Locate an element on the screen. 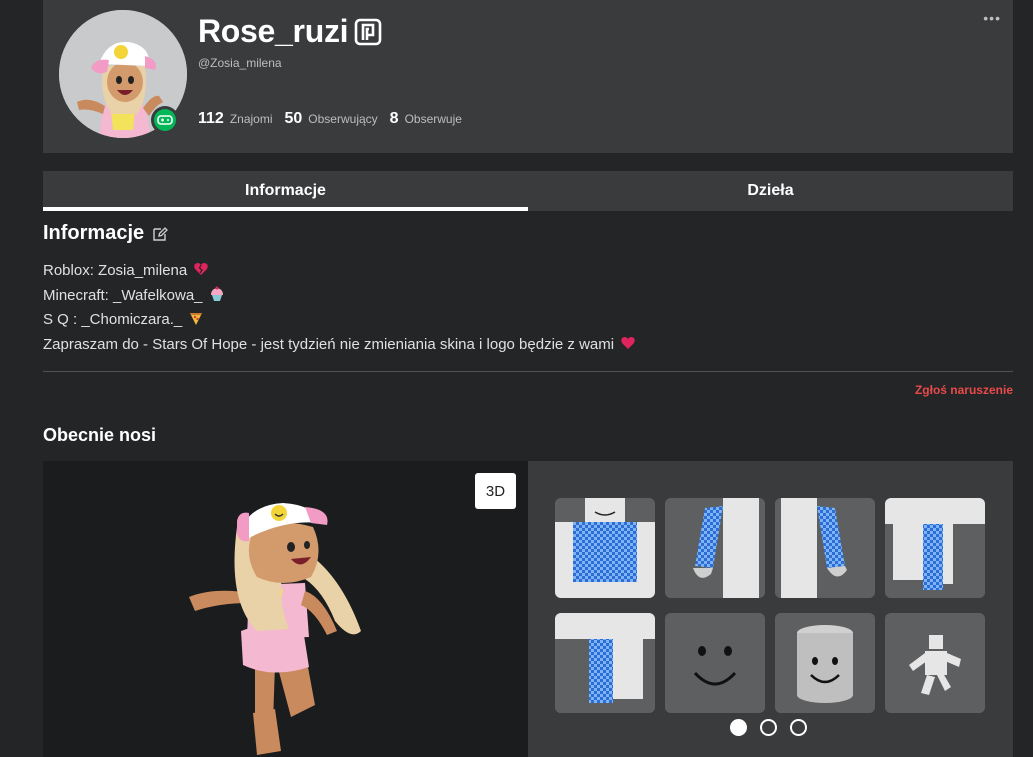 The image size is (1033, 757). stat-label: Obserwuje is located at coordinates (433, 119).